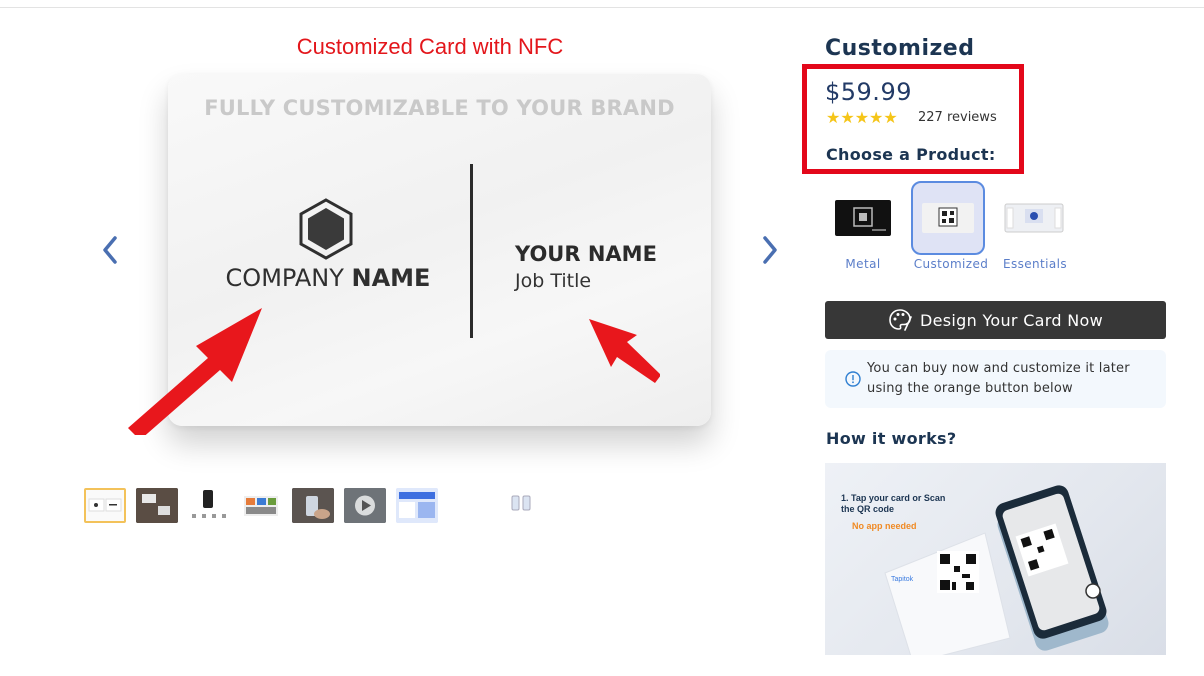  I want to click on variant-customized, so click(948, 218).